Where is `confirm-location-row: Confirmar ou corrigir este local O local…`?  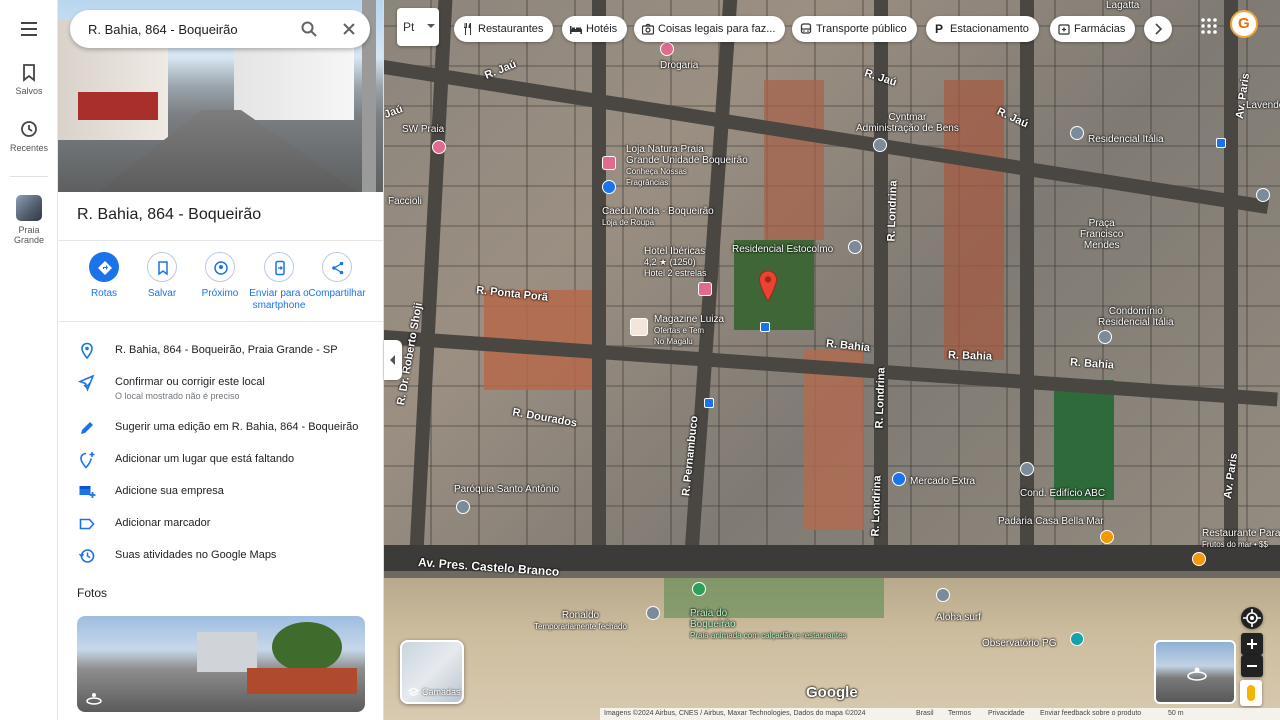 confirm-location-row: Confirmar ou corrigir este local O local… is located at coordinates (220, 388).